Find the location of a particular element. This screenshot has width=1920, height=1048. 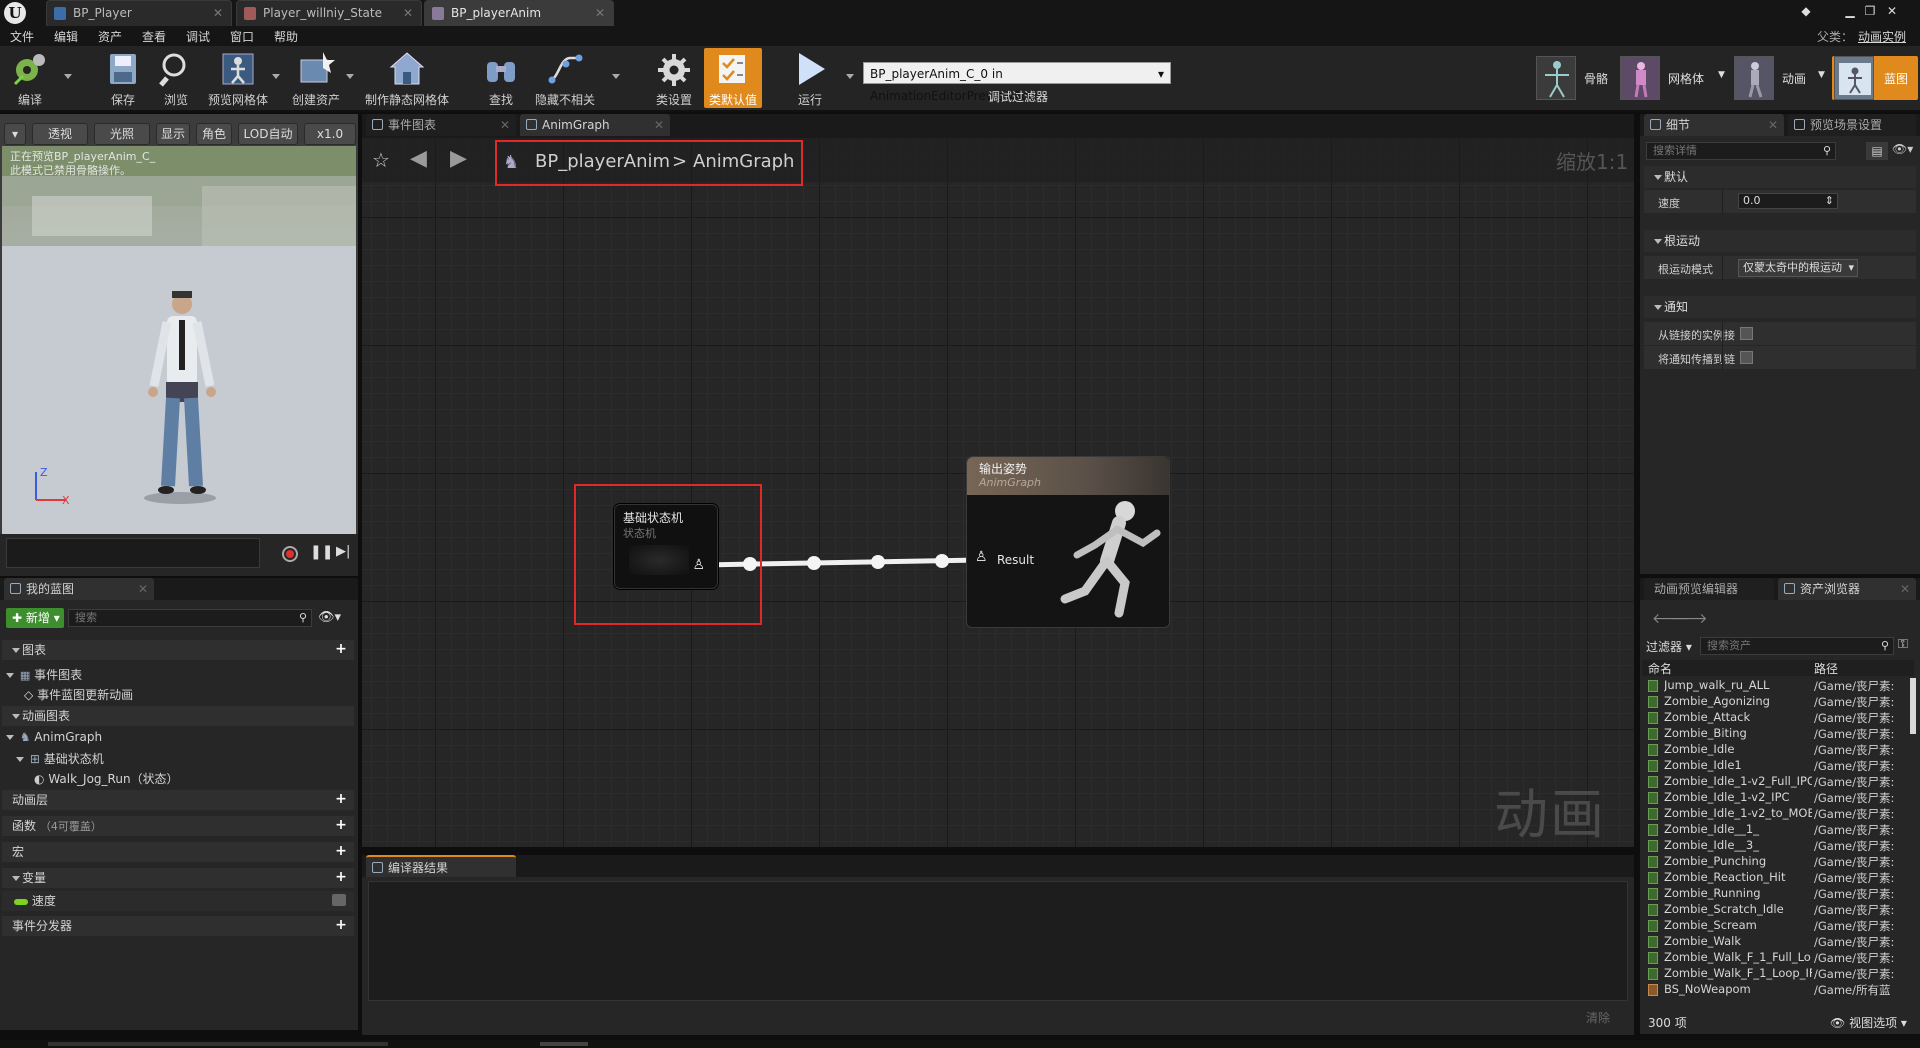

section-default: 默认 is located at coordinates (1780, 177).